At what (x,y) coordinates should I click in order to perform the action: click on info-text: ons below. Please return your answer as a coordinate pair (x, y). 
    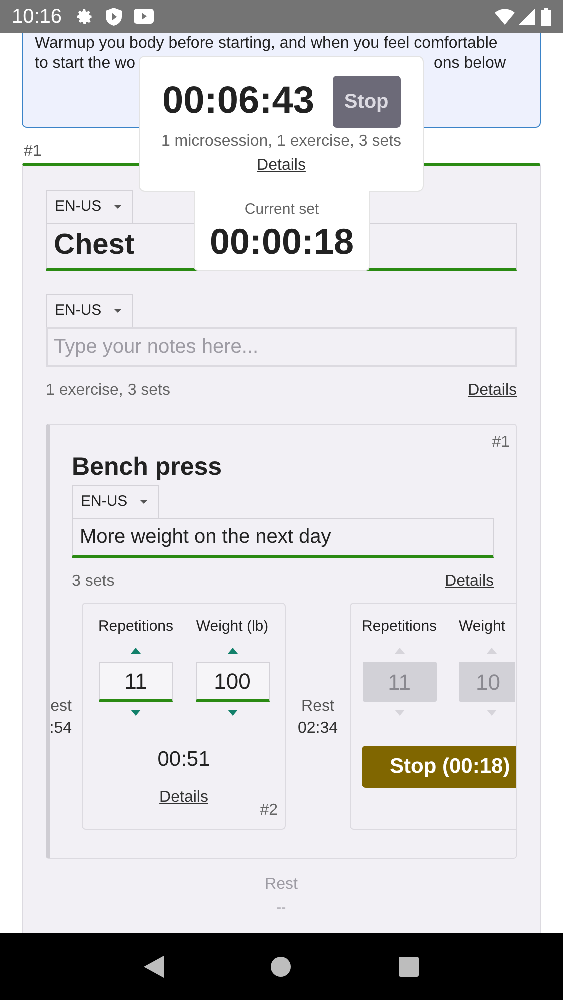
    Looking at the image, I should click on (470, 64).